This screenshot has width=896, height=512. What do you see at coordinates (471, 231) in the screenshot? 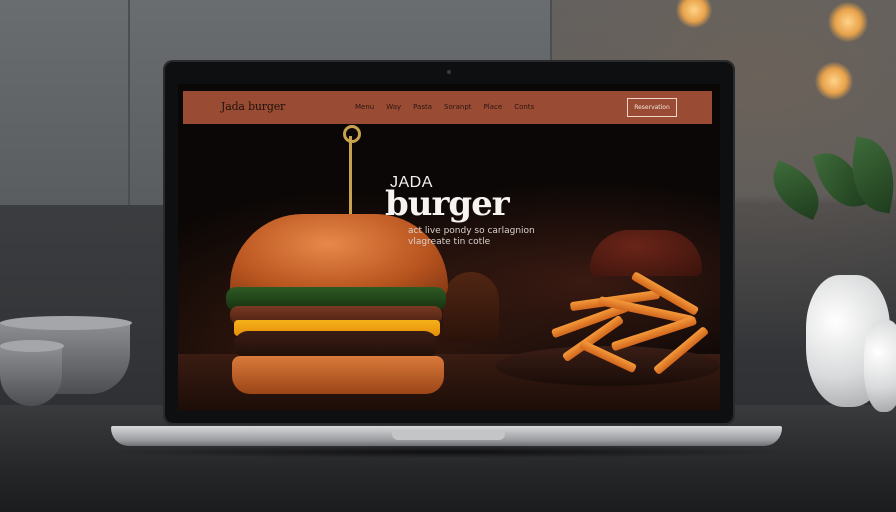
I see `tagline-line: act live pondy so carlagnion` at bounding box center [471, 231].